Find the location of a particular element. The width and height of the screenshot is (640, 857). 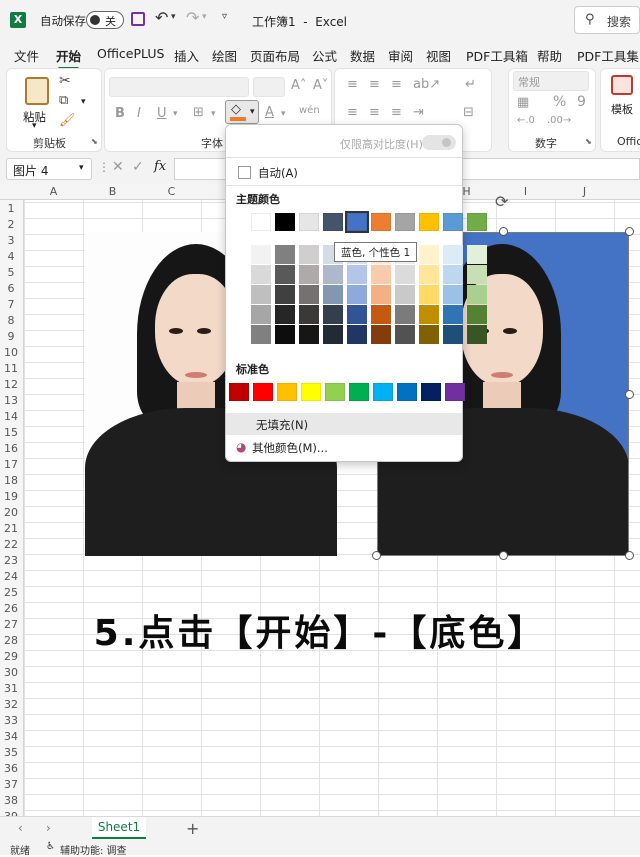

row-header: 24 is located at coordinates (11, 576).